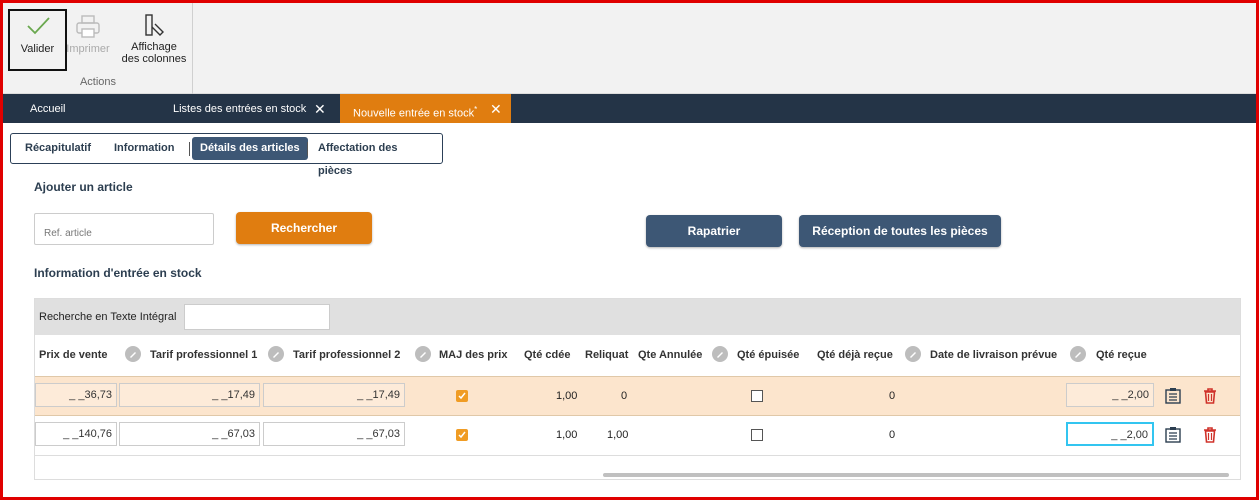 Image resolution: width=1259 pixels, height=500 pixels. Describe the element at coordinates (618, 435) in the screenshot. I see `reliquat-value: 1,00` at that location.